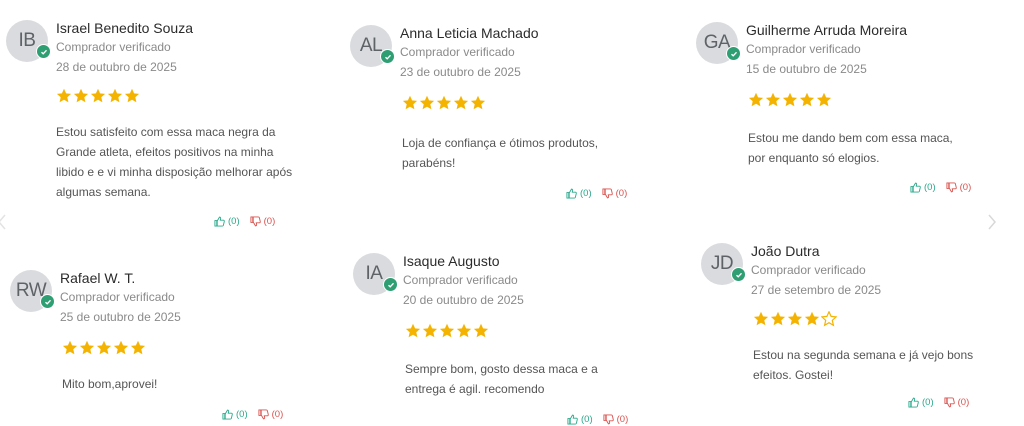 The width and height of the screenshot is (1024, 426). I want to click on avatar: IB, so click(28, 41).